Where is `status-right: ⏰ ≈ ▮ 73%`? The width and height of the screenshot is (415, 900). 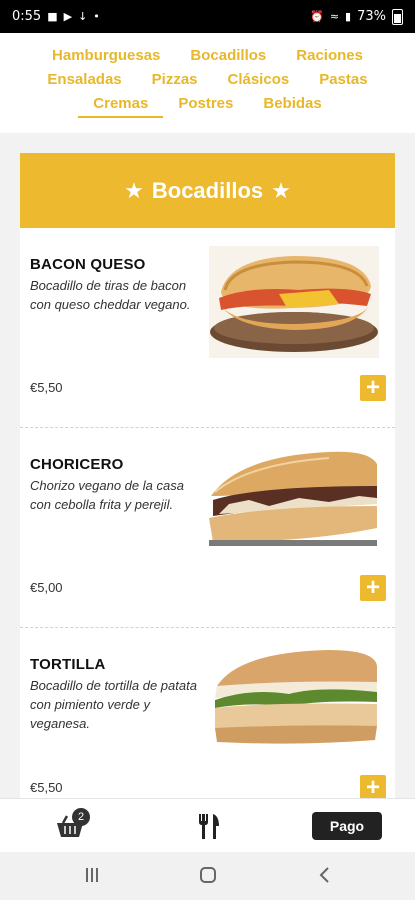 status-right: ⏰ ≈ ▮ 73% is located at coordinates (356, 16).